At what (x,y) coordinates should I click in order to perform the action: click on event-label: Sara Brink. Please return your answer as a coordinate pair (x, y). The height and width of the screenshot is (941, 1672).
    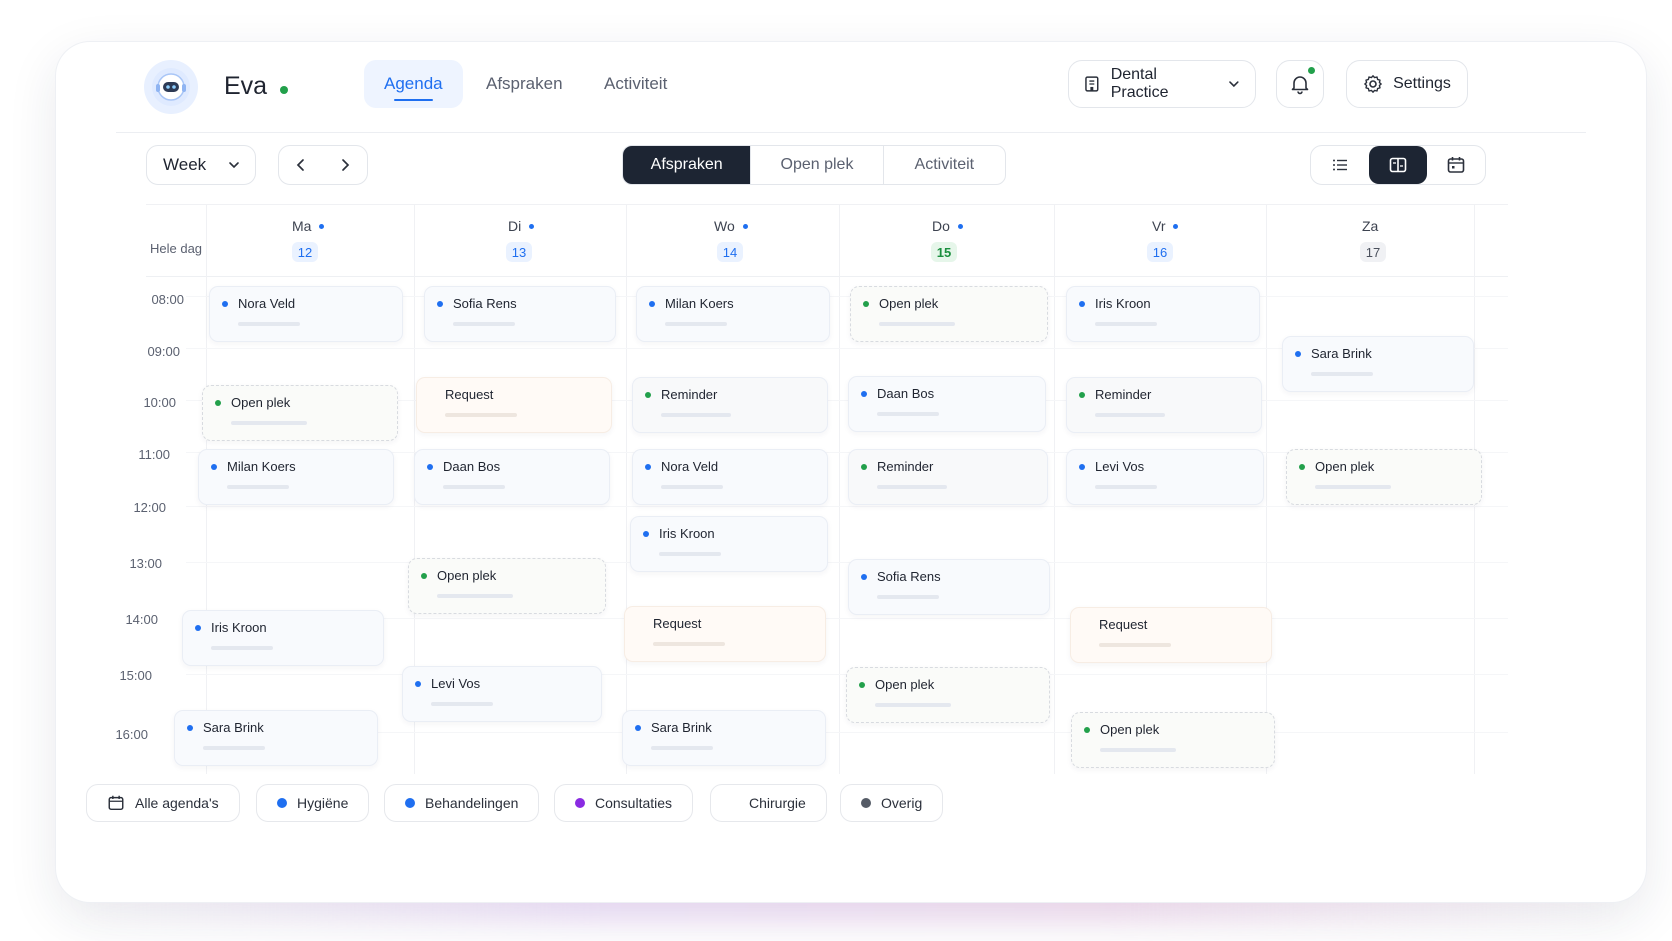
    Looking at the image, I should click on (1341, 353).